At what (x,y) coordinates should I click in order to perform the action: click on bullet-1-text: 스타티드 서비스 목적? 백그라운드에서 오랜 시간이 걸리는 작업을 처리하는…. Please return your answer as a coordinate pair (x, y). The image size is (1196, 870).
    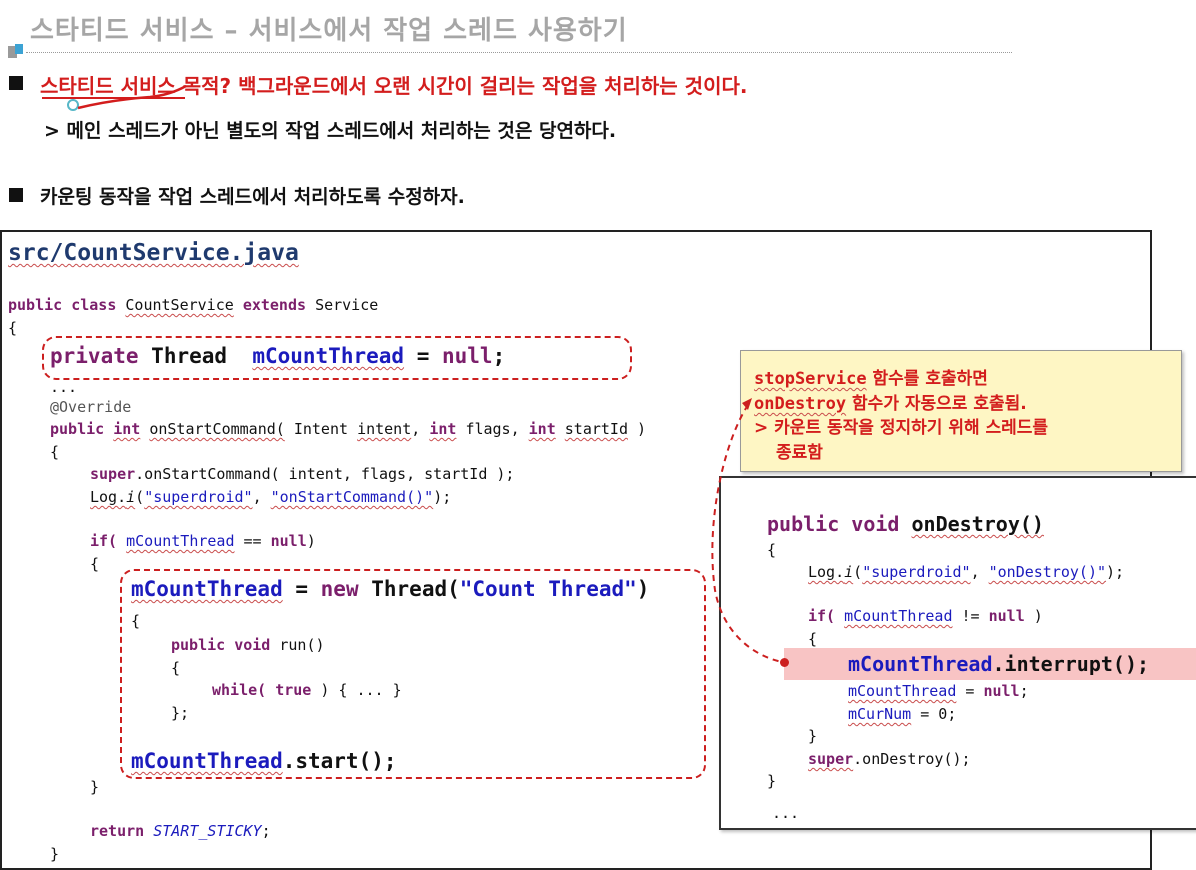
    Looking at the image, I should click on (394, 86).